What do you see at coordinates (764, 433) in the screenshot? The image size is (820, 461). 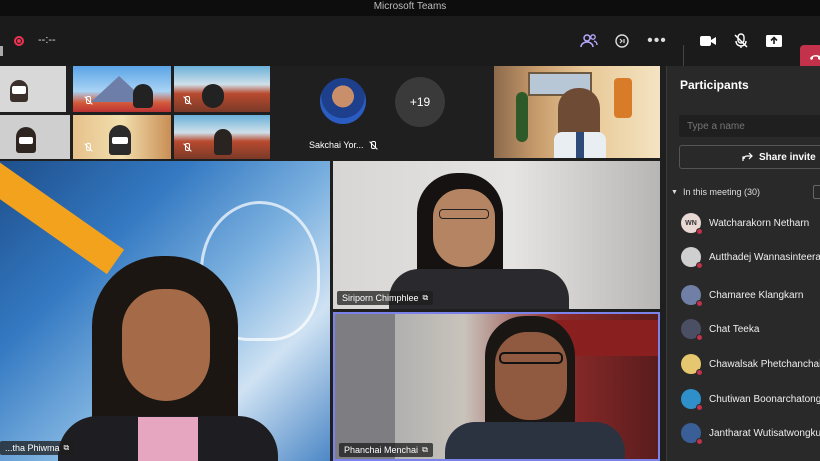 I see `participant-name: Jantharat Wutisatwongkul` at bounding box center [764, 433].